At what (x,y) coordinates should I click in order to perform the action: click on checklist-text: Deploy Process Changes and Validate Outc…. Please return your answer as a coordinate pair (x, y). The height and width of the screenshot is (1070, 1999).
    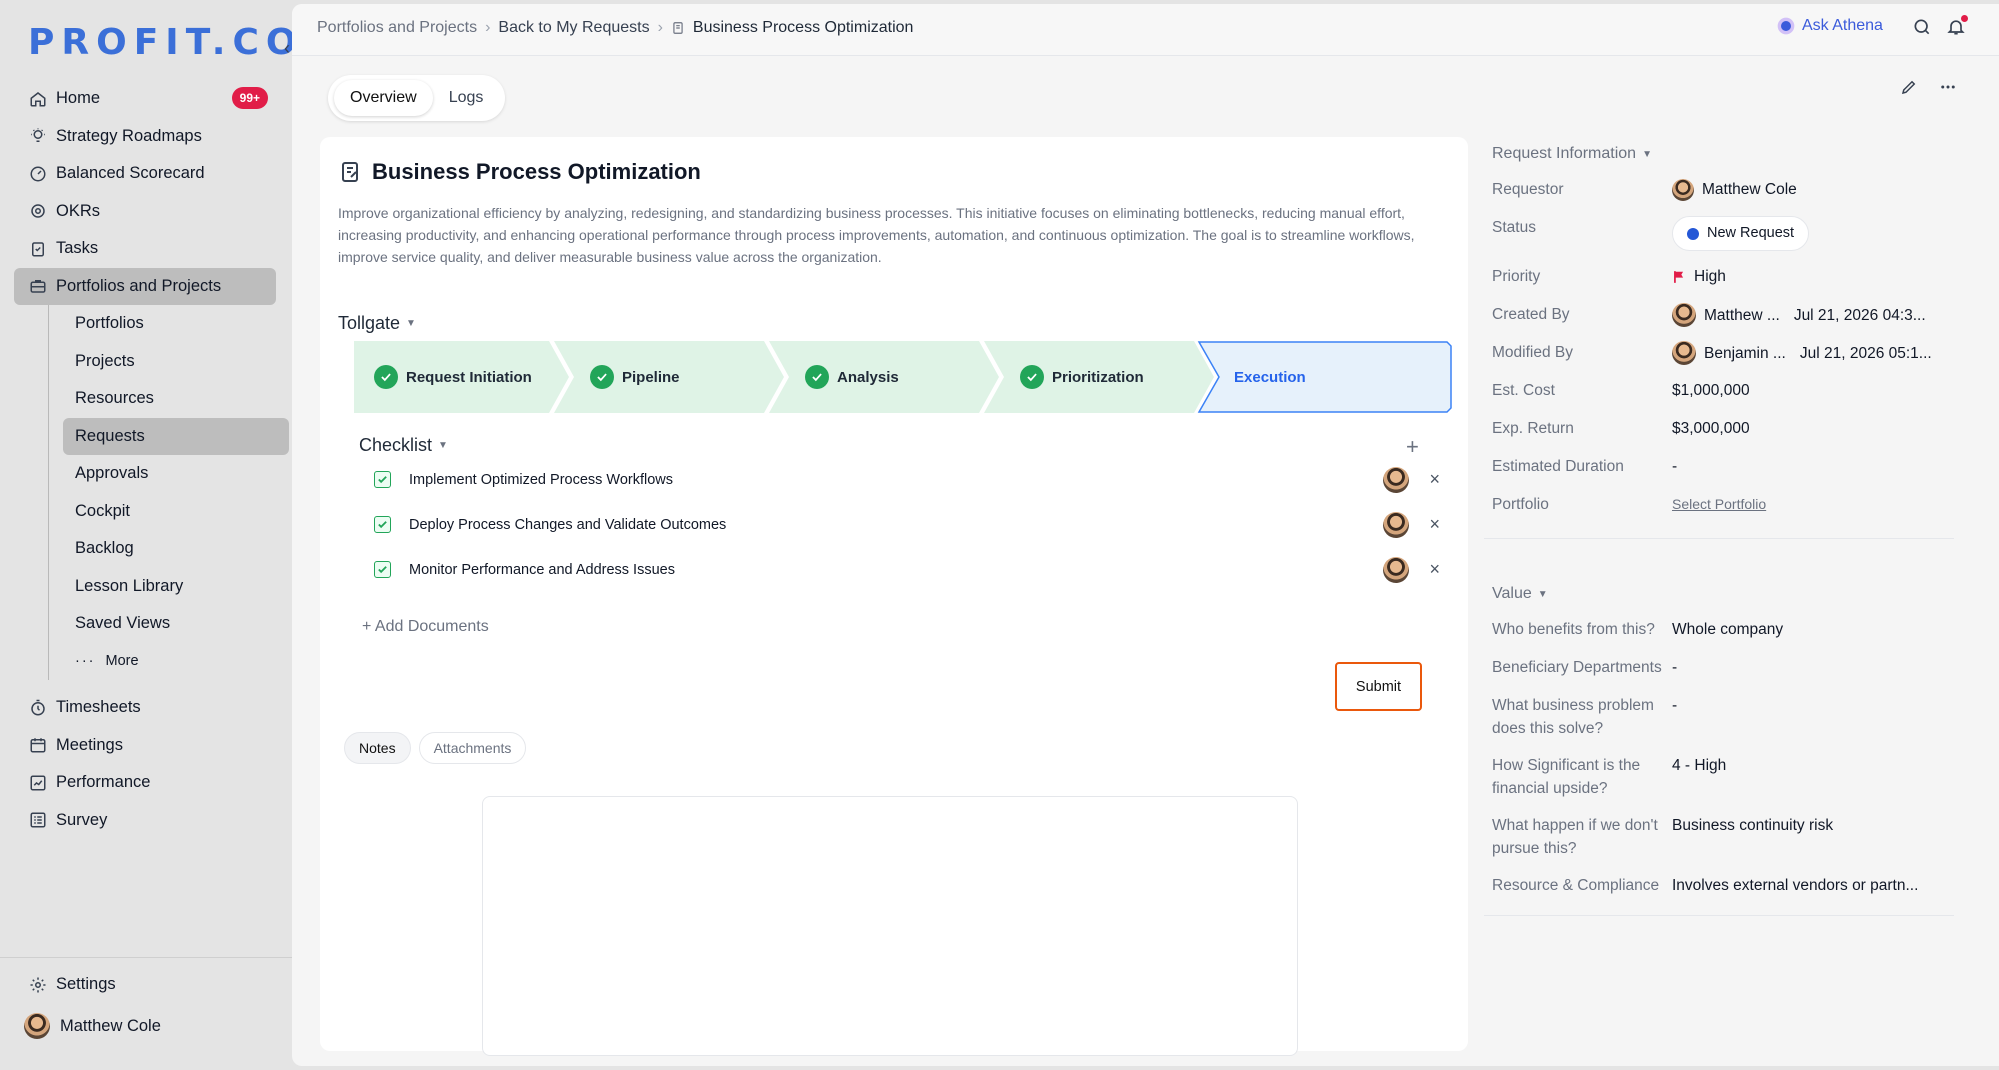
    Looking at the image, I should click on (567, 525).